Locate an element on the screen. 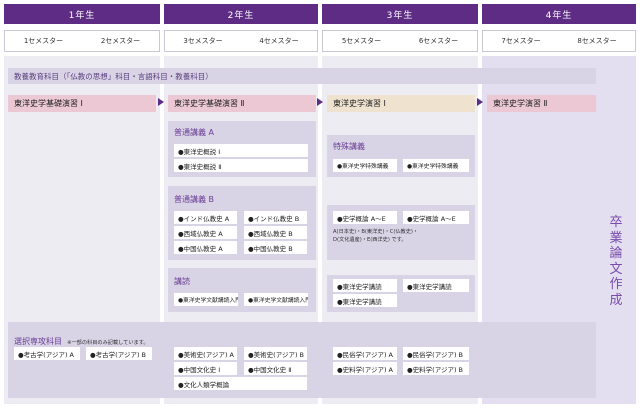 The height and width of the screenshot is (408, 640). elective-note: ※一部の科目のみ記載しています。 is located at coordinates (108, 343).